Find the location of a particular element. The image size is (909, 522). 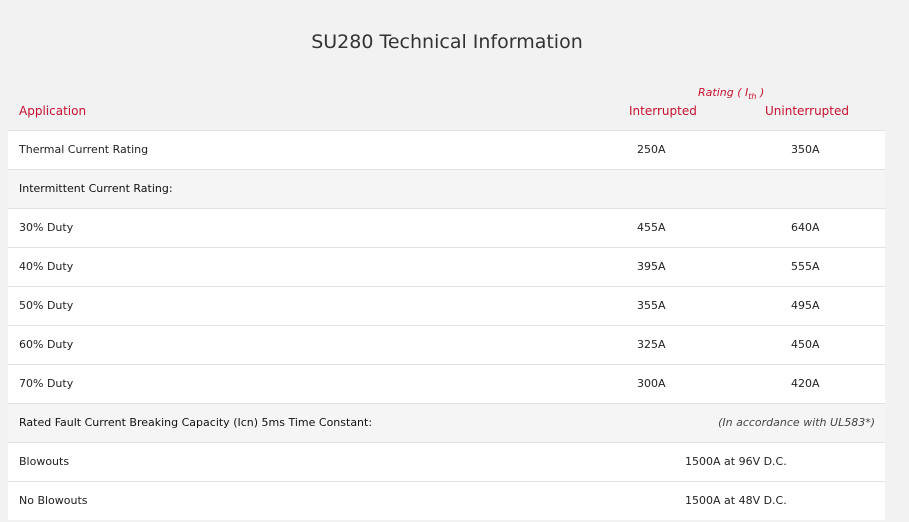

table-row: 60% Duty 325A 450A is located at coordinates (446, 344).